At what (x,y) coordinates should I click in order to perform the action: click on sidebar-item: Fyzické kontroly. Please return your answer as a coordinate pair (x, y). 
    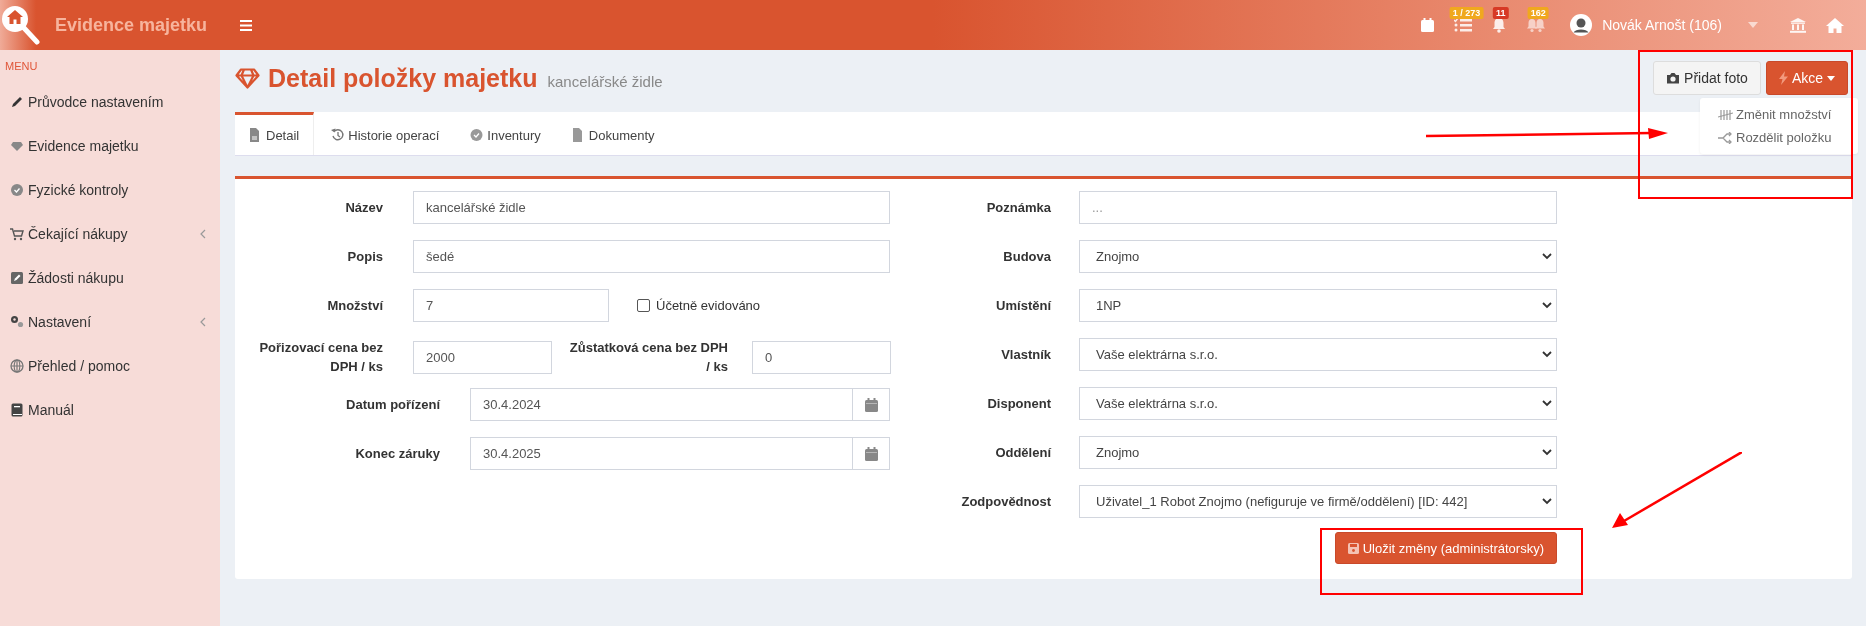
    Looking at the image, I should click on (110, 190).